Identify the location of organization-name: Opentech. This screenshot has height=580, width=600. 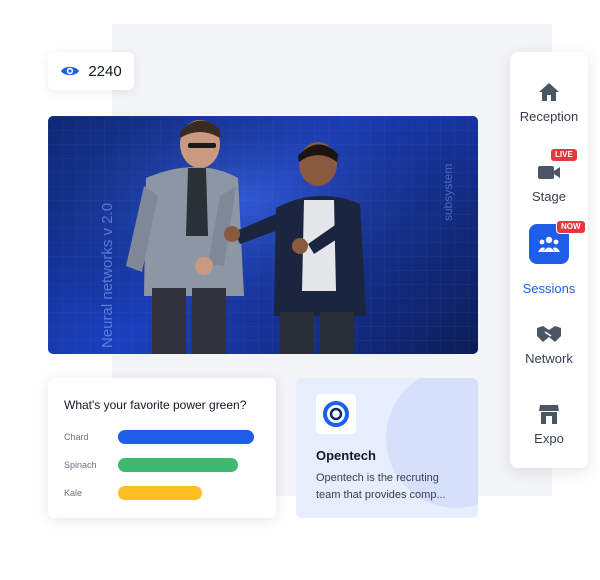
(346, 455).